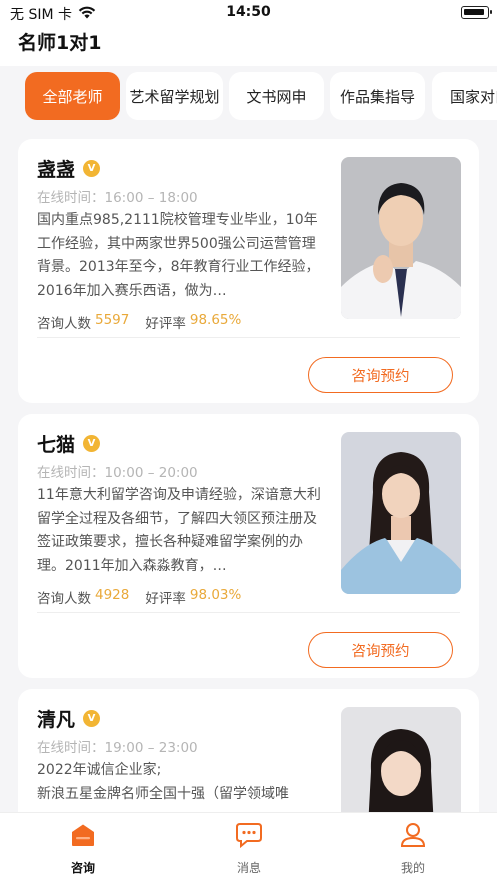  What do you see at coordinates (151, 748) in the screenshot?
I see `online-time-value: 19:00 – 23:00` at bounding box center [151, 748].